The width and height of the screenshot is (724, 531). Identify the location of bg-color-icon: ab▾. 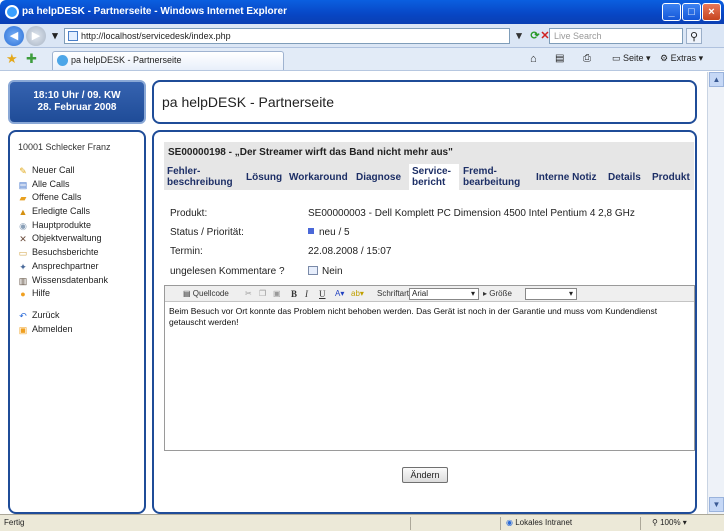
(357, 294).